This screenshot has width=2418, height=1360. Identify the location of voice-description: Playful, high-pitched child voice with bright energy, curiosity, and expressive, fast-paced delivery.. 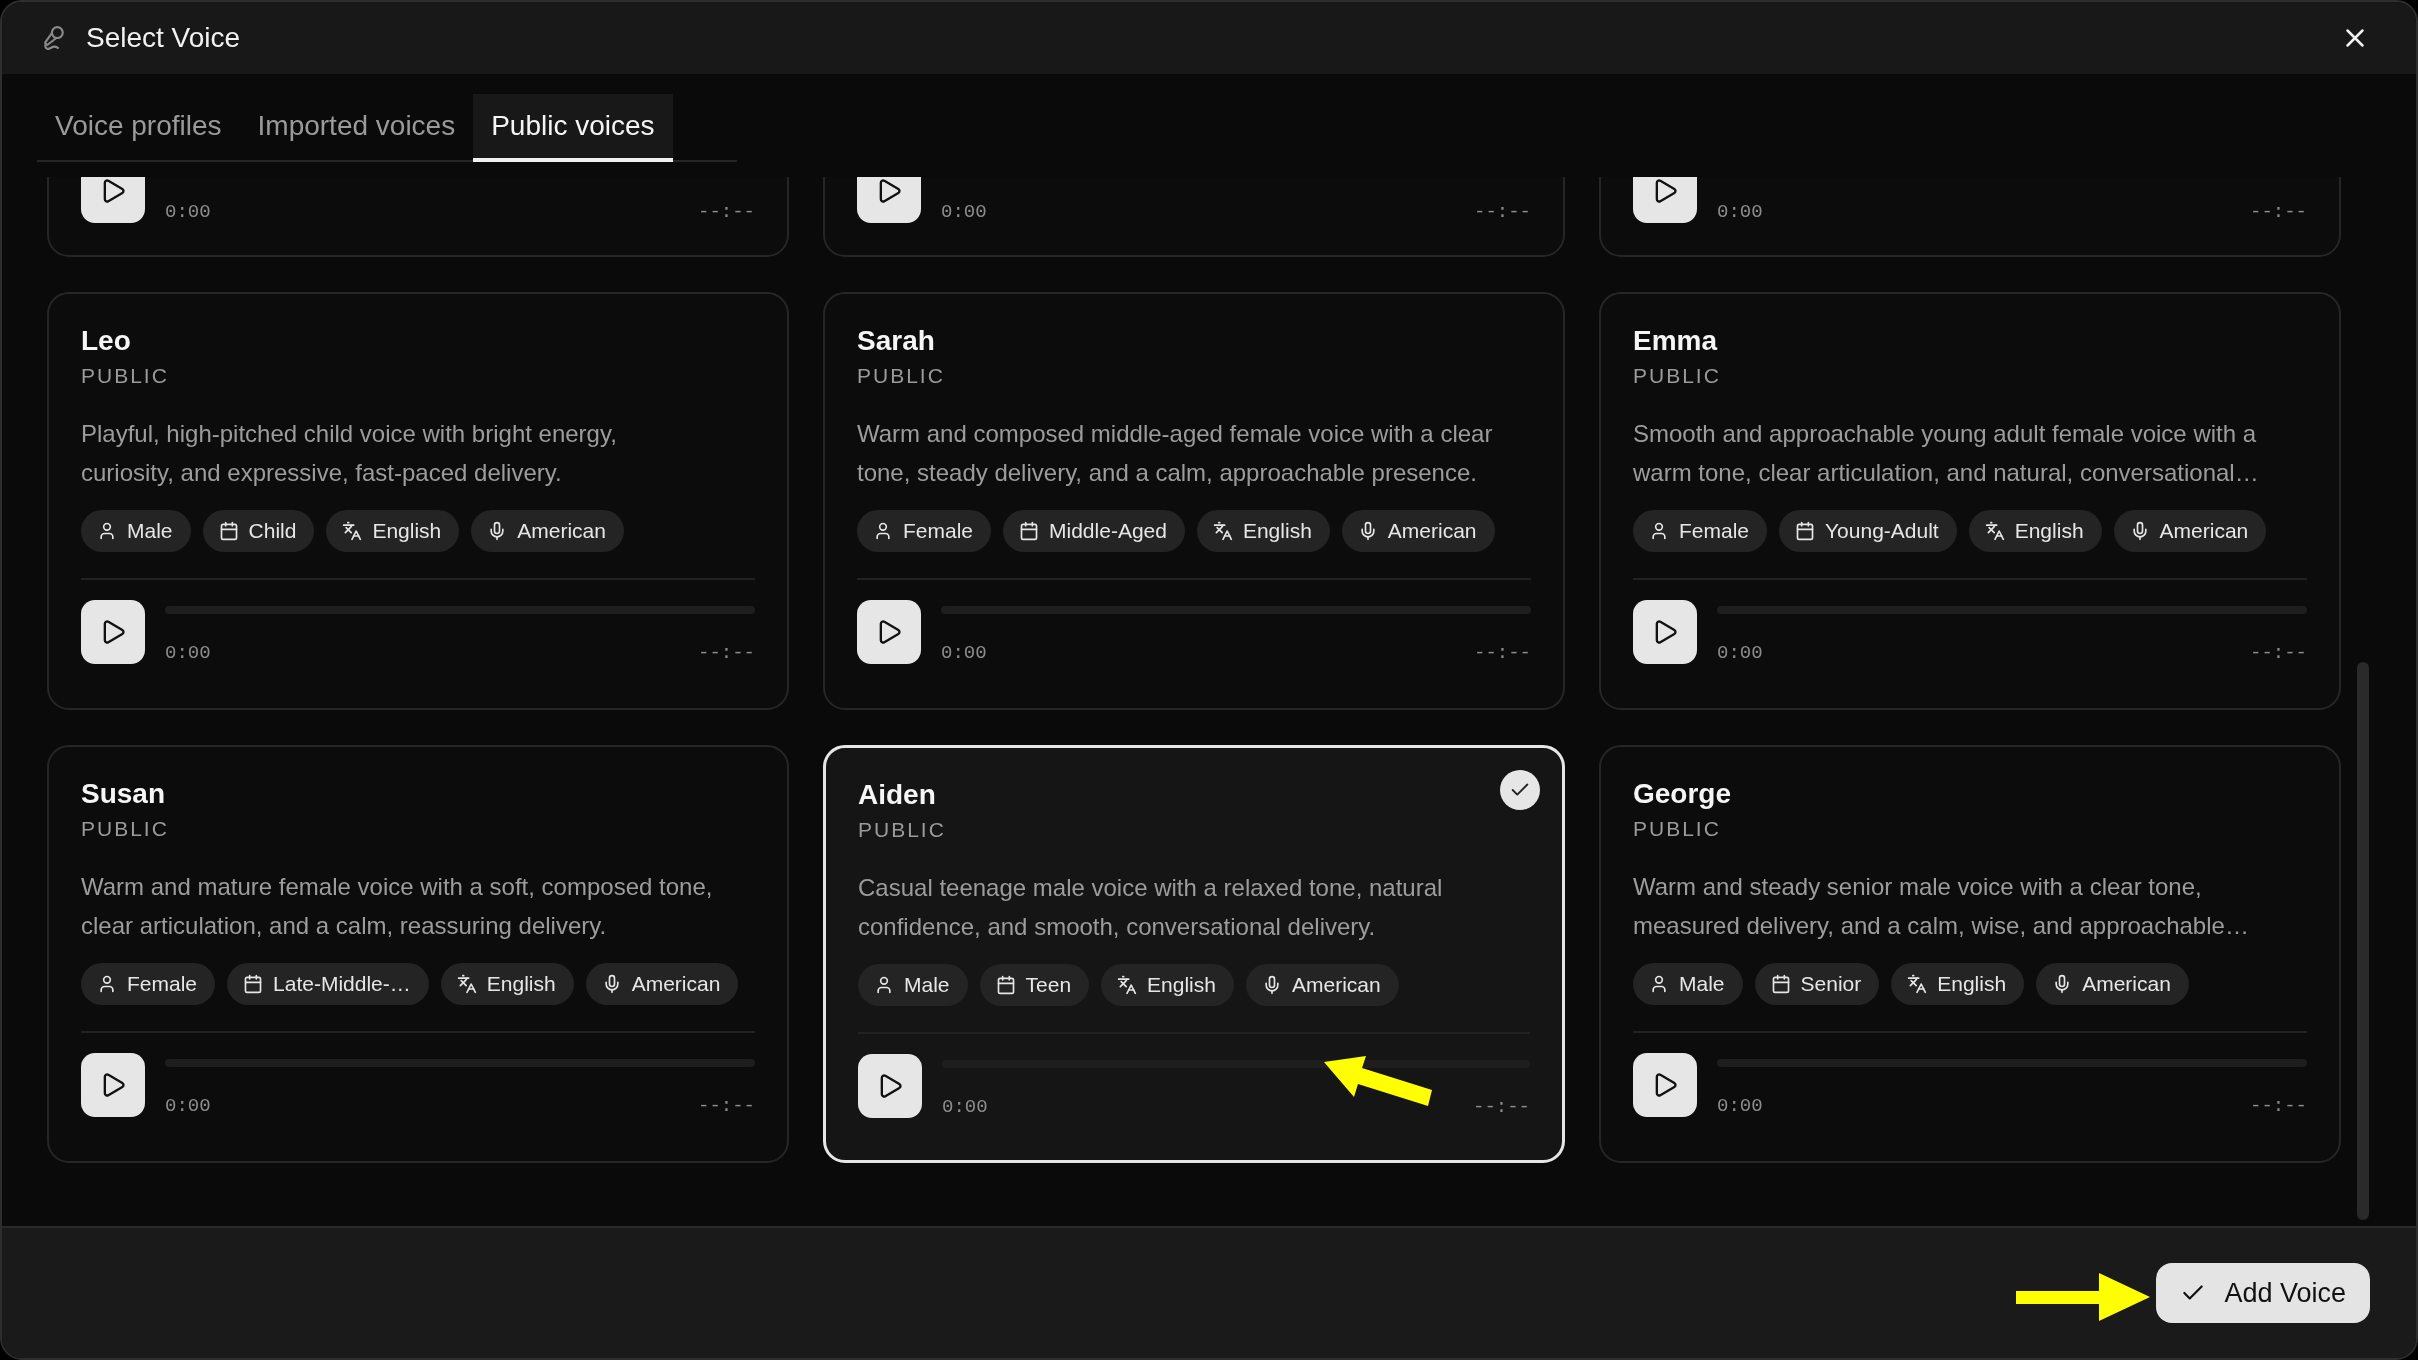
(349, 453).